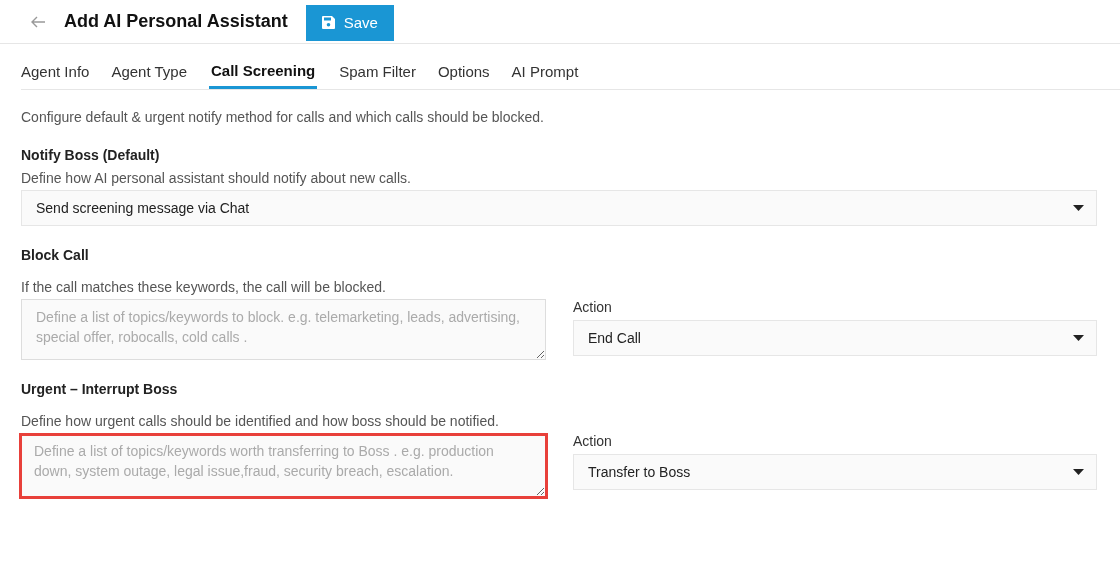 This screenshot has height=567, width=1120. What do you see at coordinates (55, 255) in the screenshot?
I see `section-title: Block Call` at bounding box center [55, 255].